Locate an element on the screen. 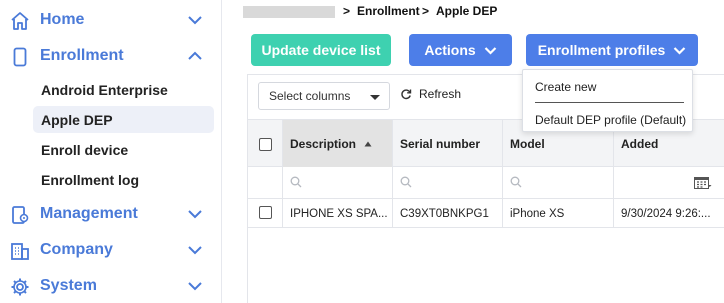  breadcrumb-apple-dep: Apple DEP is located at coordinates (467, 11).